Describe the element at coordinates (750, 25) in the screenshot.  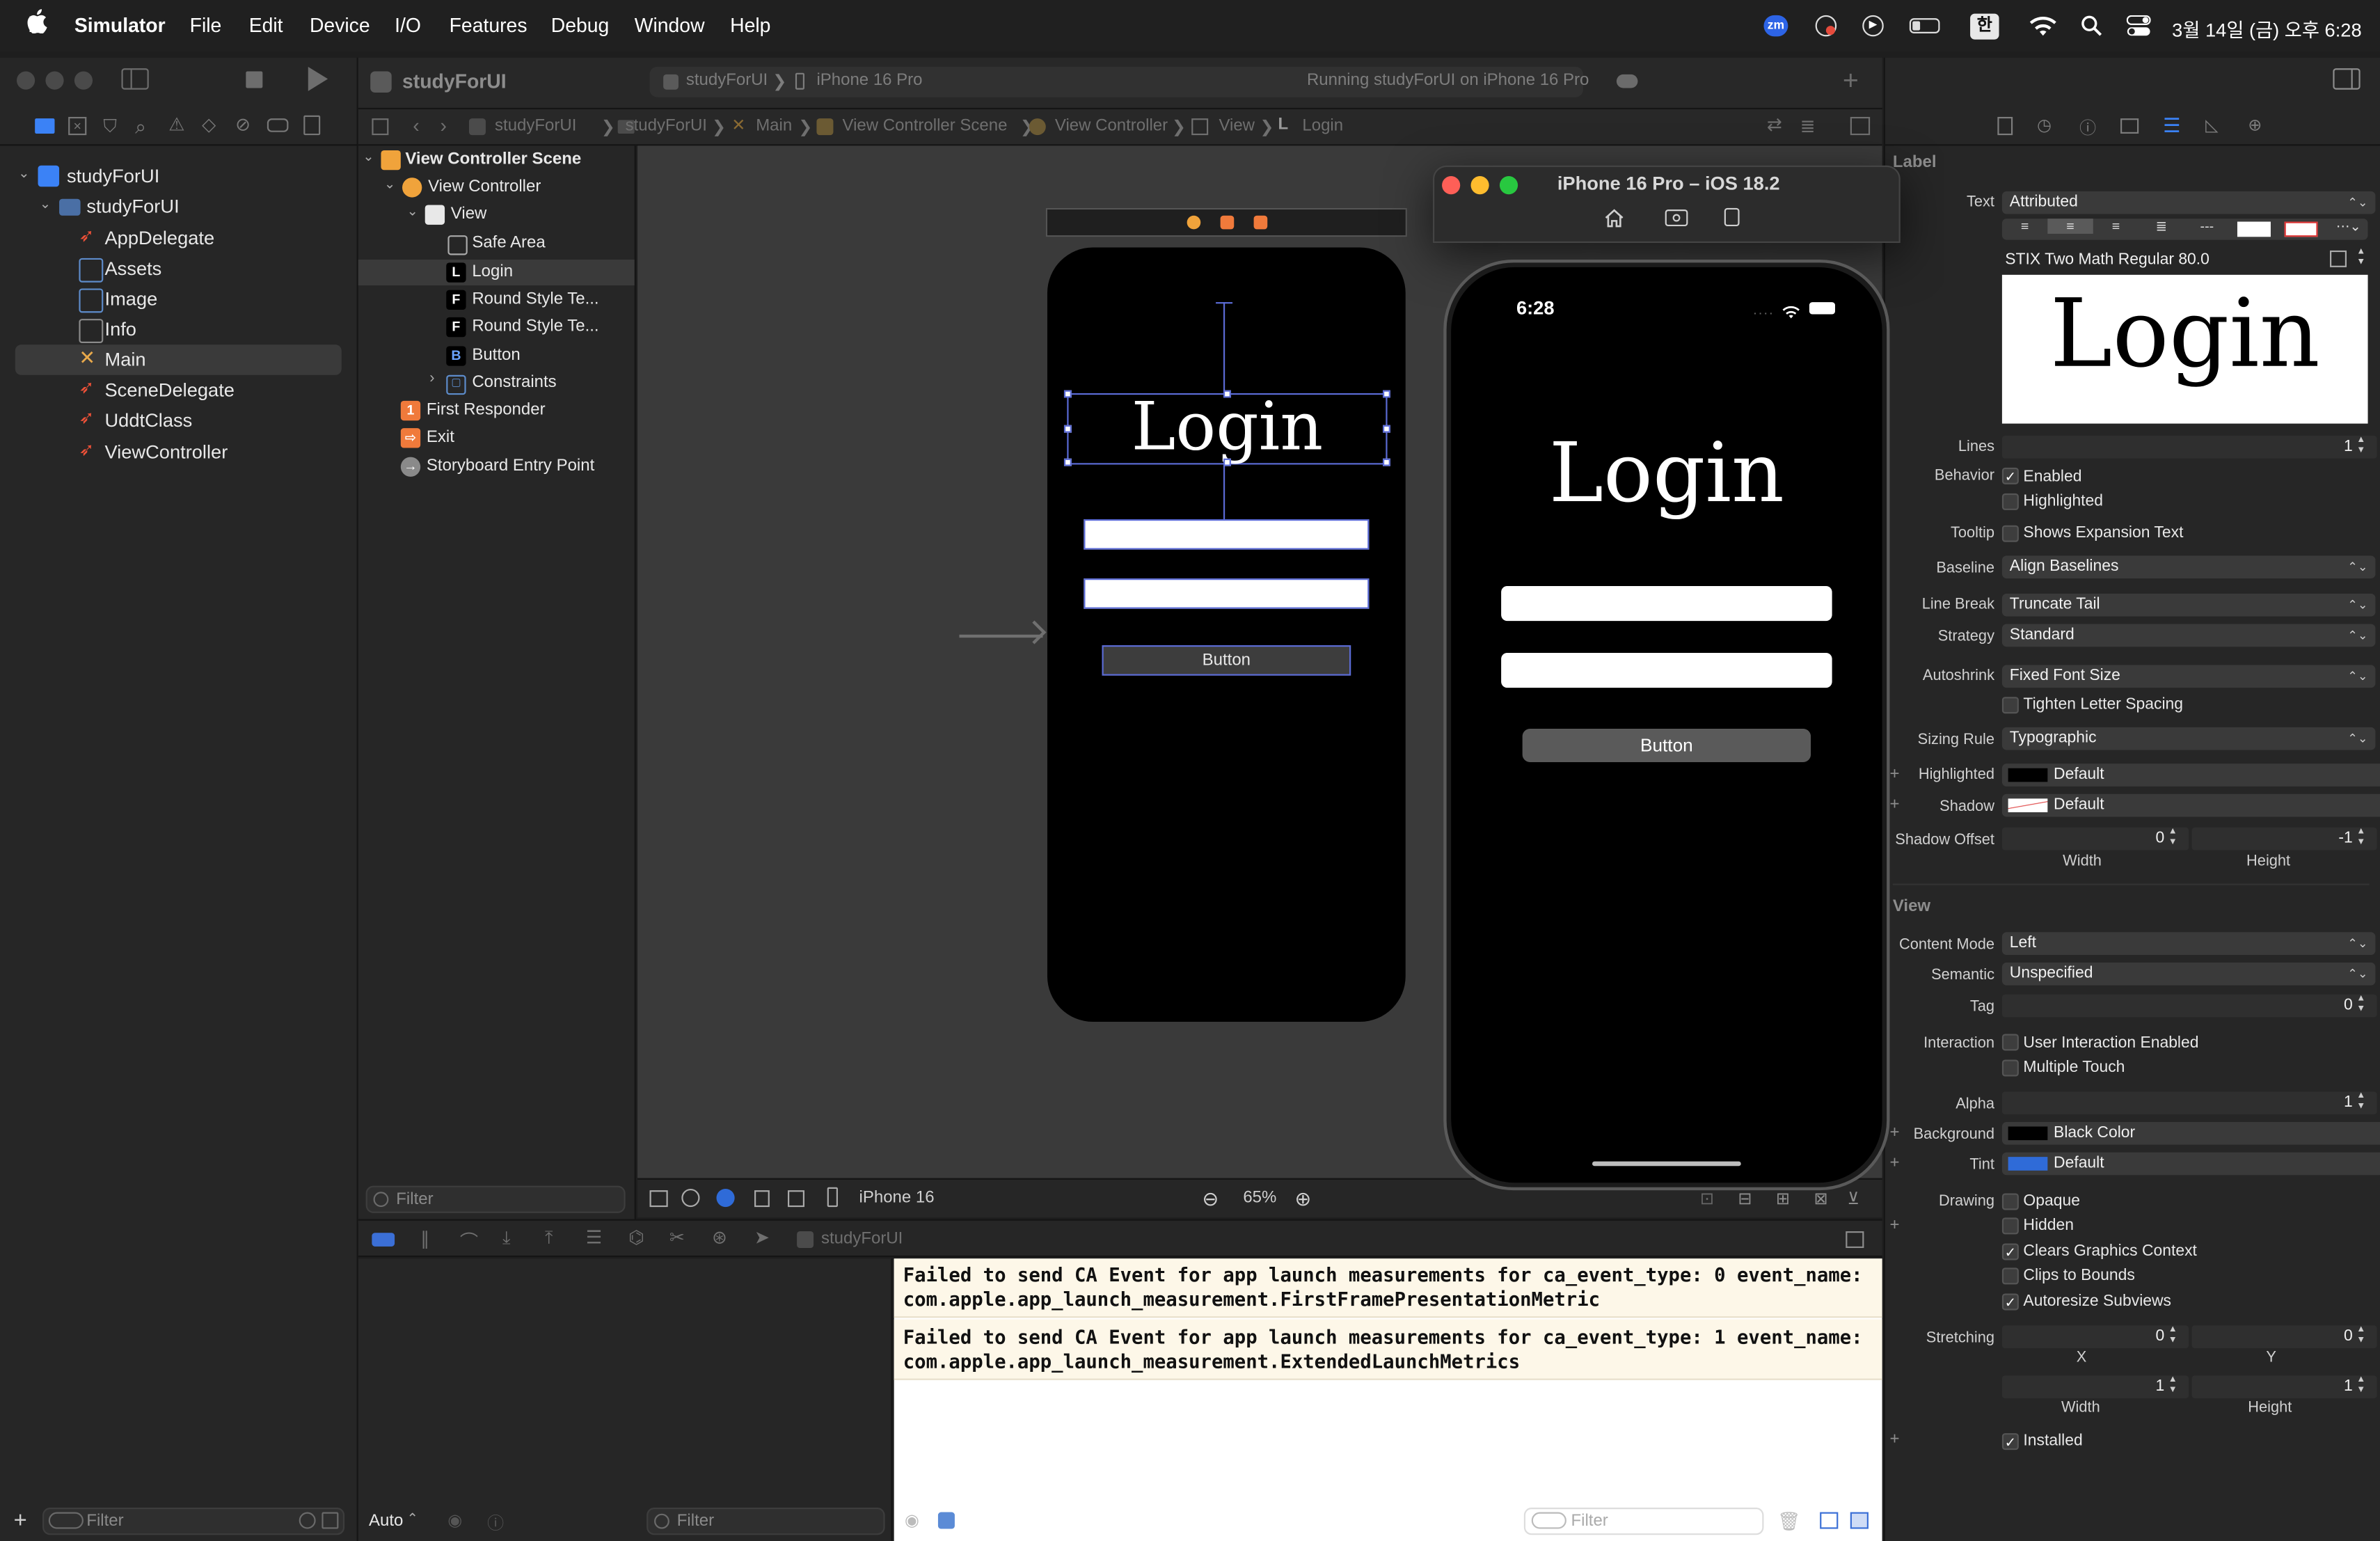
I see `menu-help: Help` at that location.